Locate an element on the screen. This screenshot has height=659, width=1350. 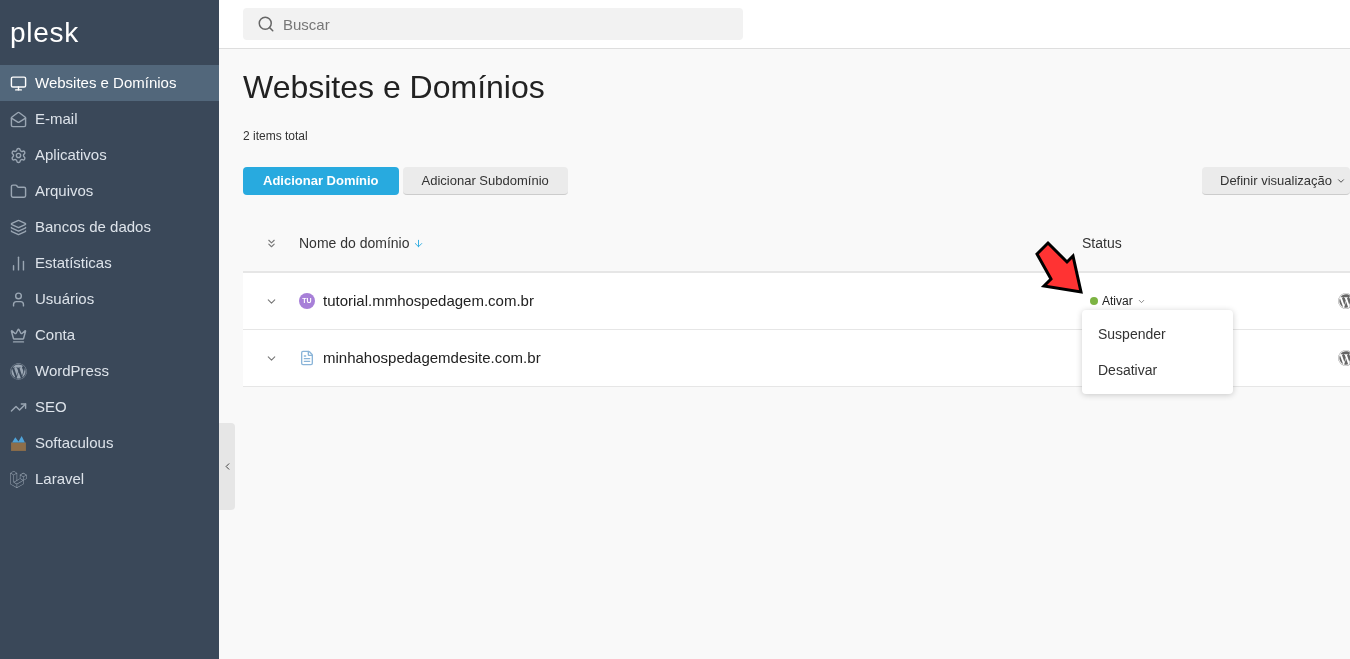
sidebar-item: WordPress is located at coordinates (109, 371).